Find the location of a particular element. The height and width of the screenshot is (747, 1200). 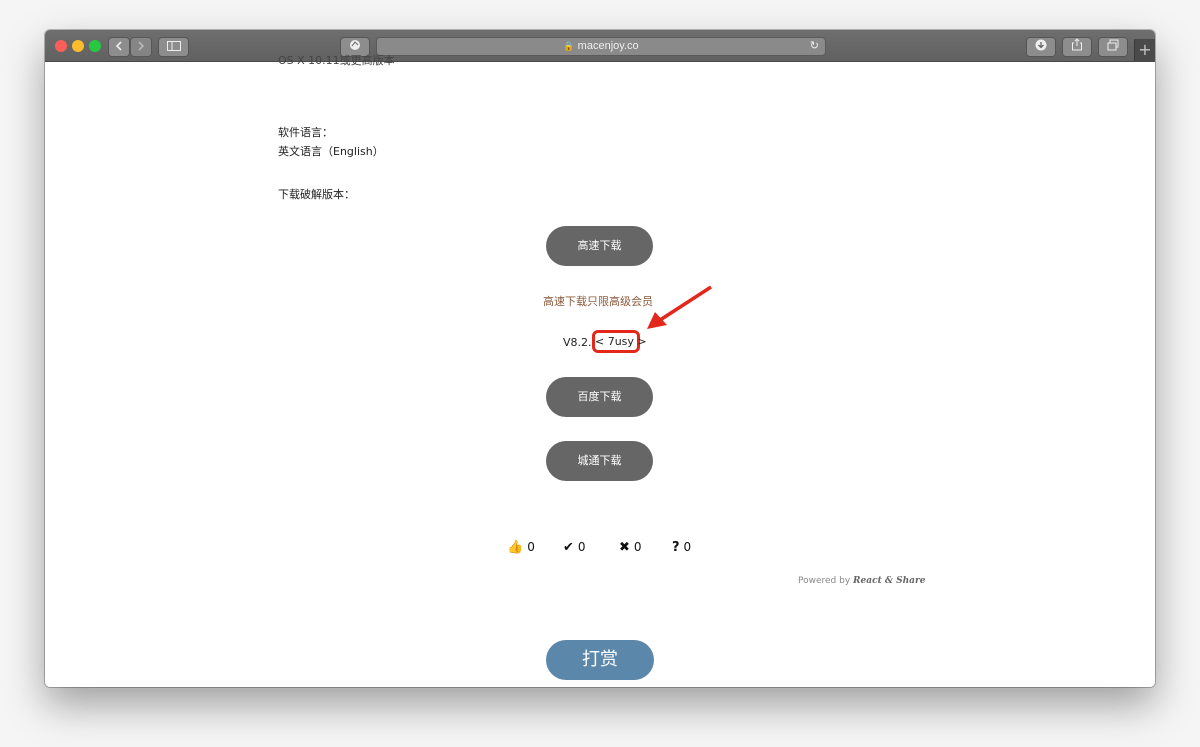

thumbs-up-icon: 👍 is located at coordinates (515, 547).